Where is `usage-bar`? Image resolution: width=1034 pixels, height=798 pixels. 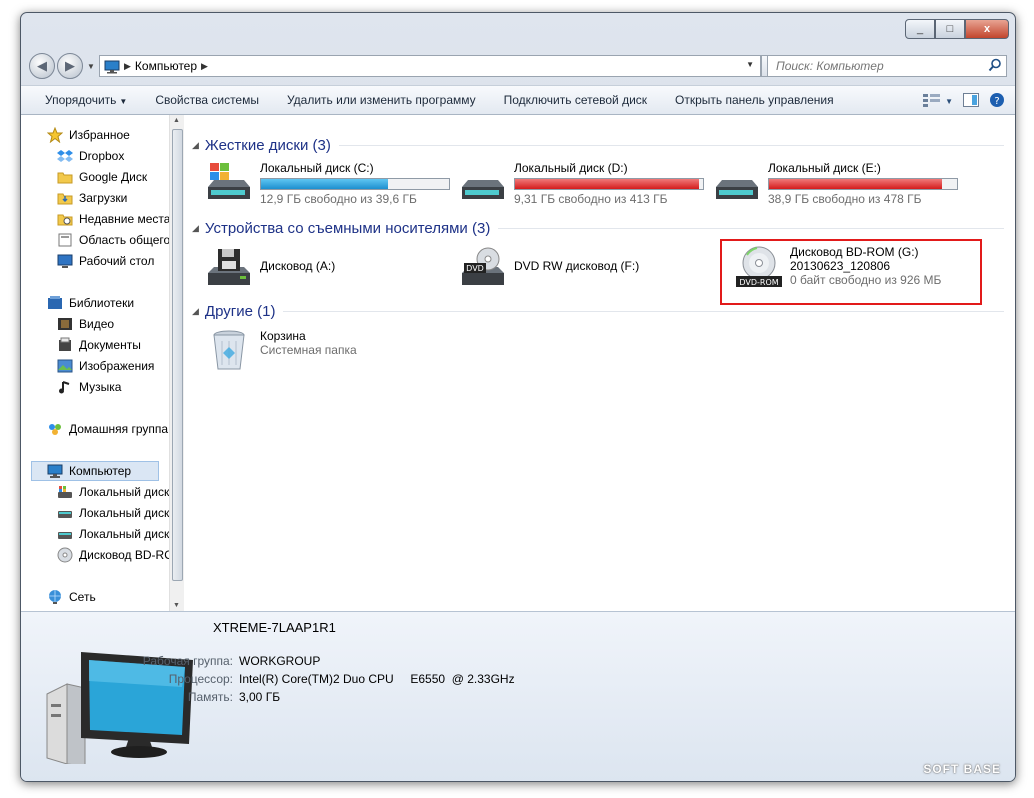 usage-bar is located at coordinates (863, 184).